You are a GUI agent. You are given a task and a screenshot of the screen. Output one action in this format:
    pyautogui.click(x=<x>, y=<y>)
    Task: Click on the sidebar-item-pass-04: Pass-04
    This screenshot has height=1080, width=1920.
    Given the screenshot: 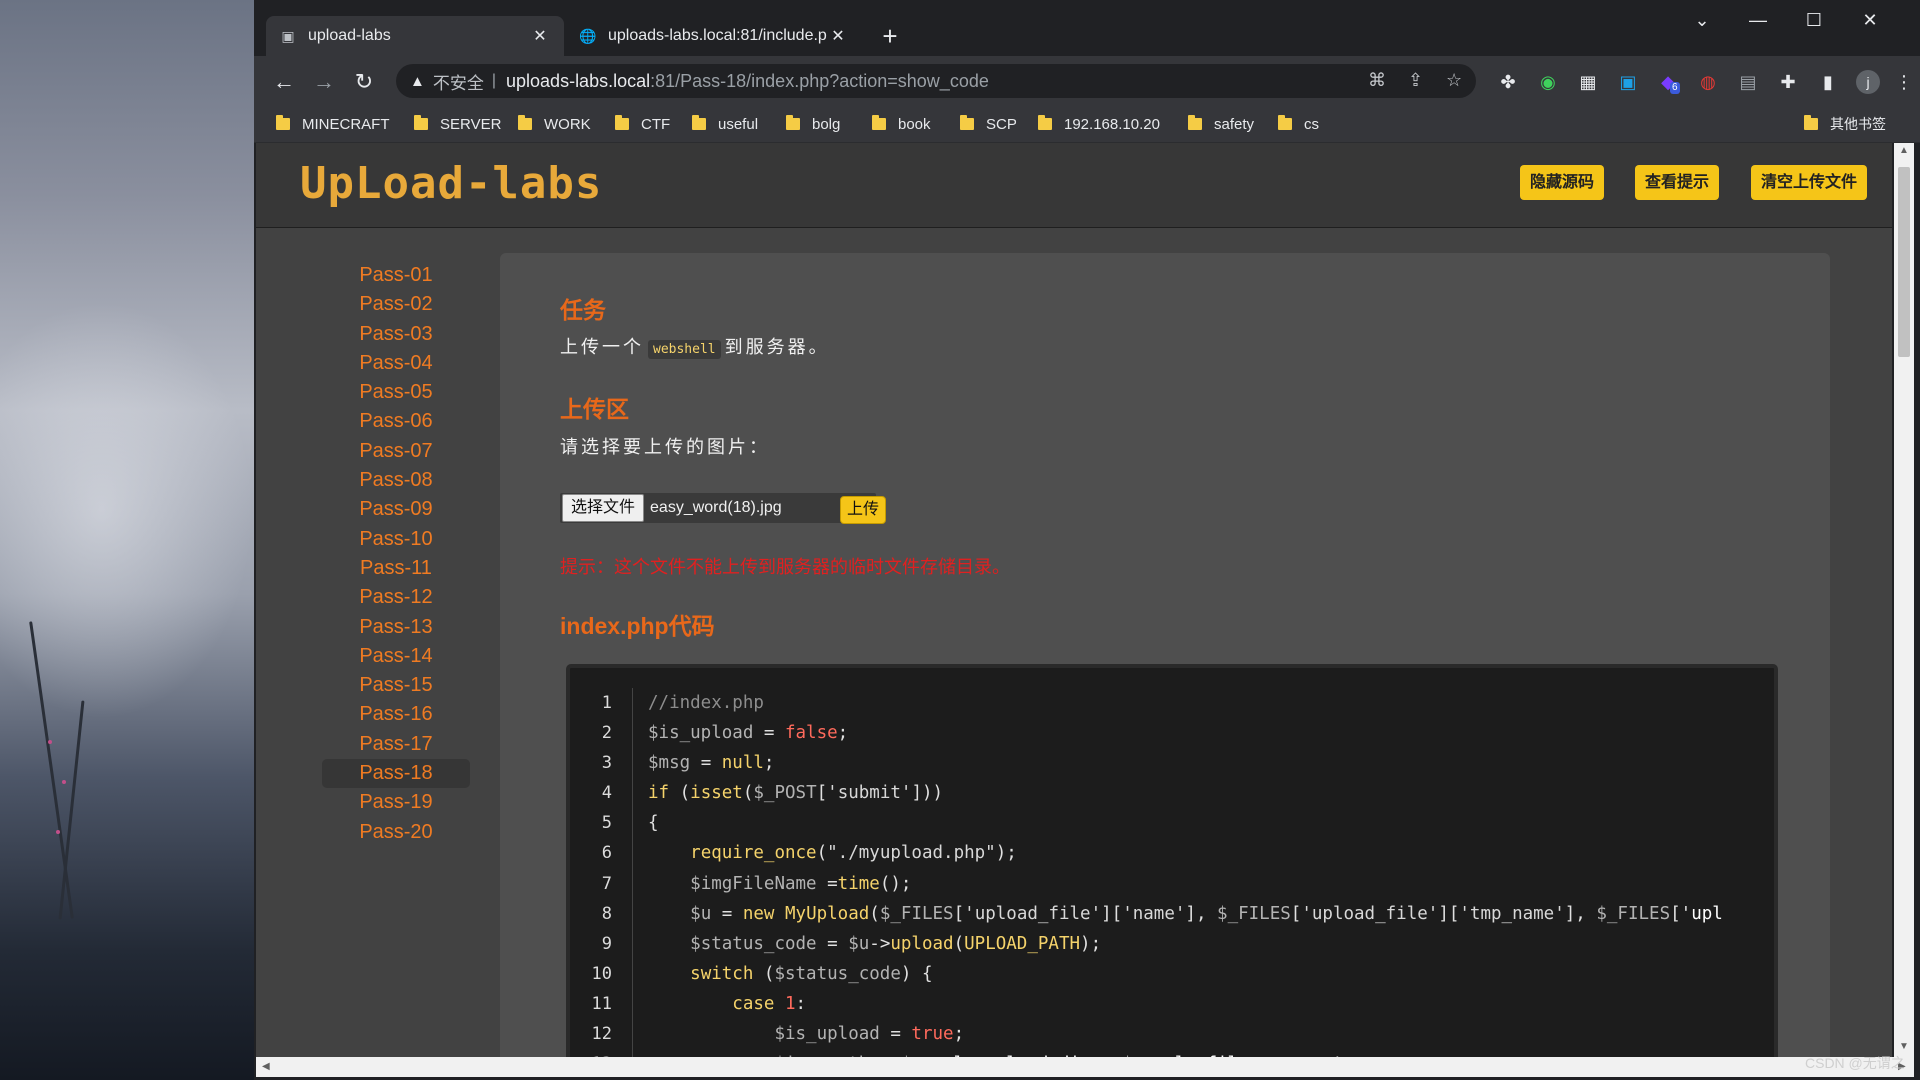 What is the action you would take?
    pyautogui.click(x=396, y=363)
    